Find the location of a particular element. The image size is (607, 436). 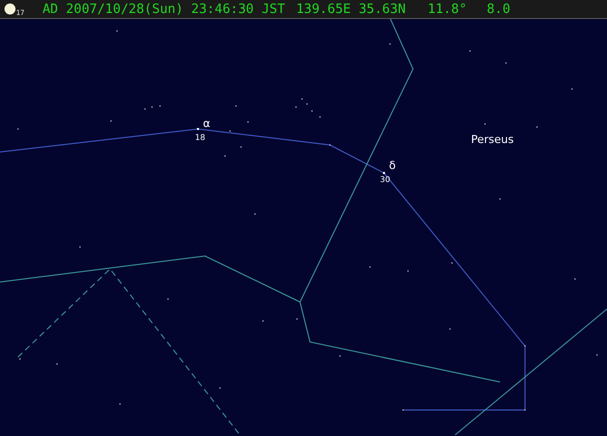

magnitude-reading: 8.0 is located at coordinates (498, 9).